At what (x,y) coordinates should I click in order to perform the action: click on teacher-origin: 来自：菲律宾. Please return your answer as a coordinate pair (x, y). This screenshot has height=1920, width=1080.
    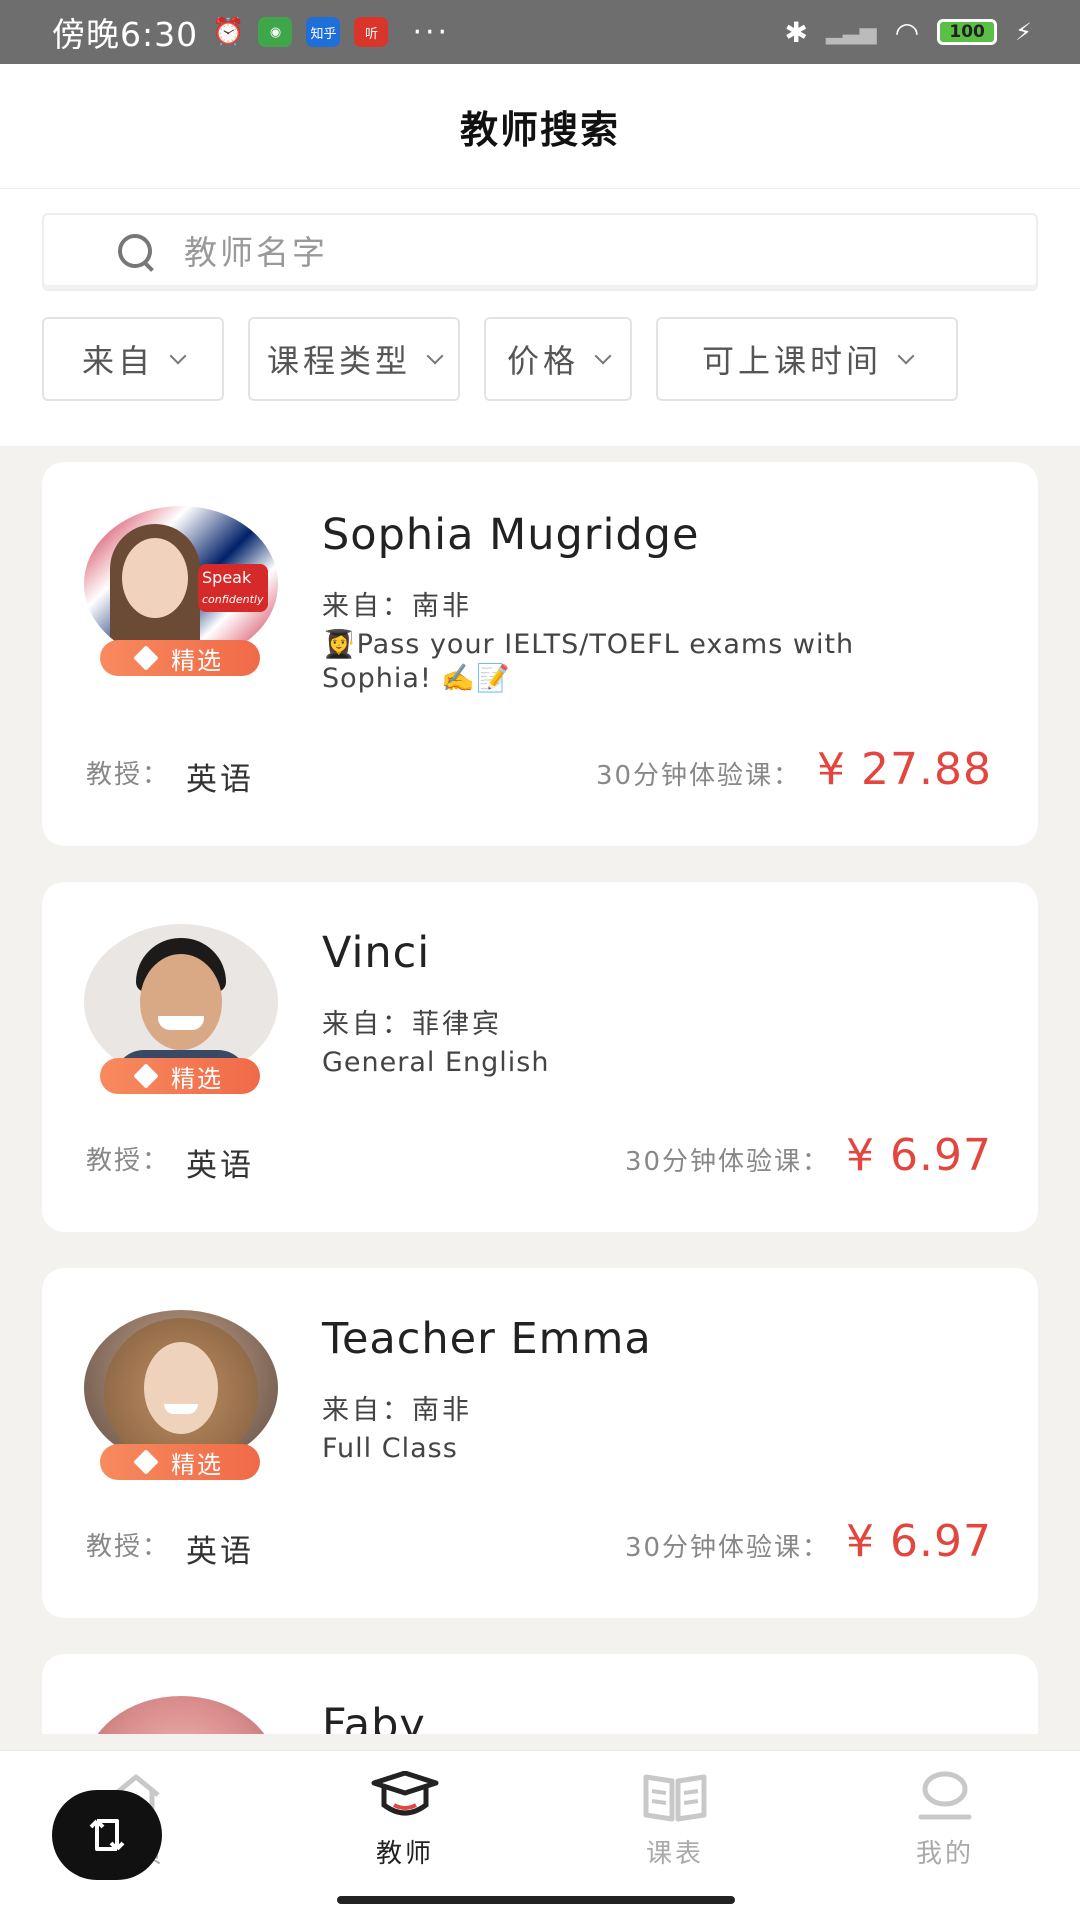
    Looking at the image, I should click on (412, 1024).